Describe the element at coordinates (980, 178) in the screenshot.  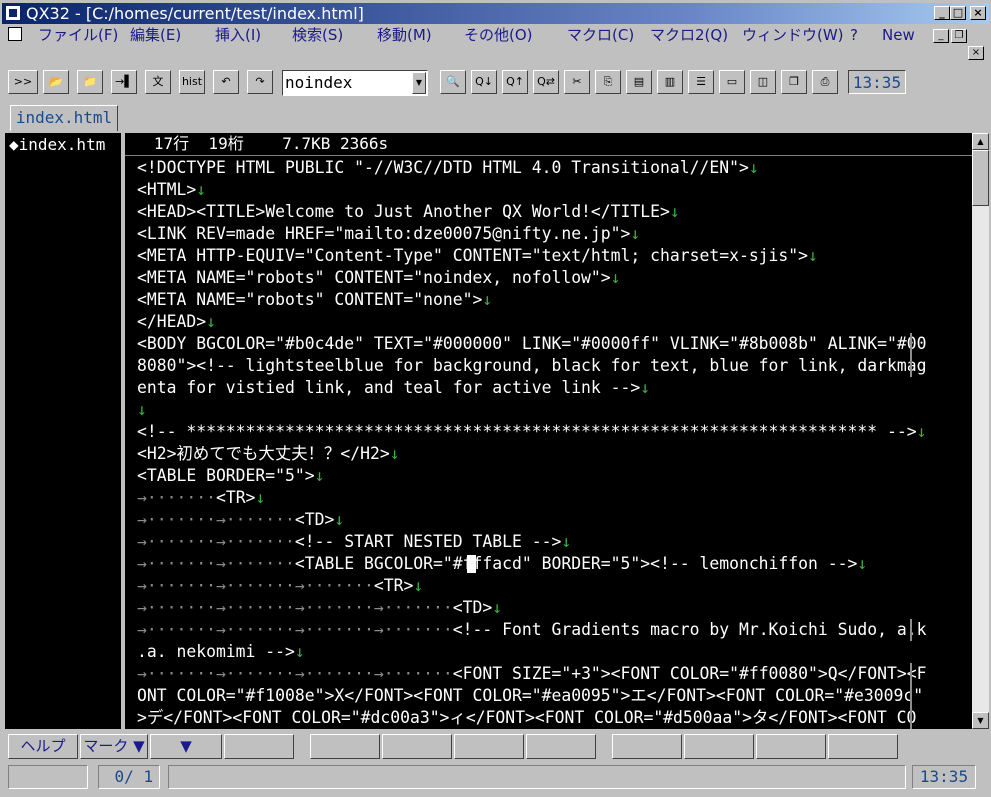
I see `scroll-thumb` at that location.